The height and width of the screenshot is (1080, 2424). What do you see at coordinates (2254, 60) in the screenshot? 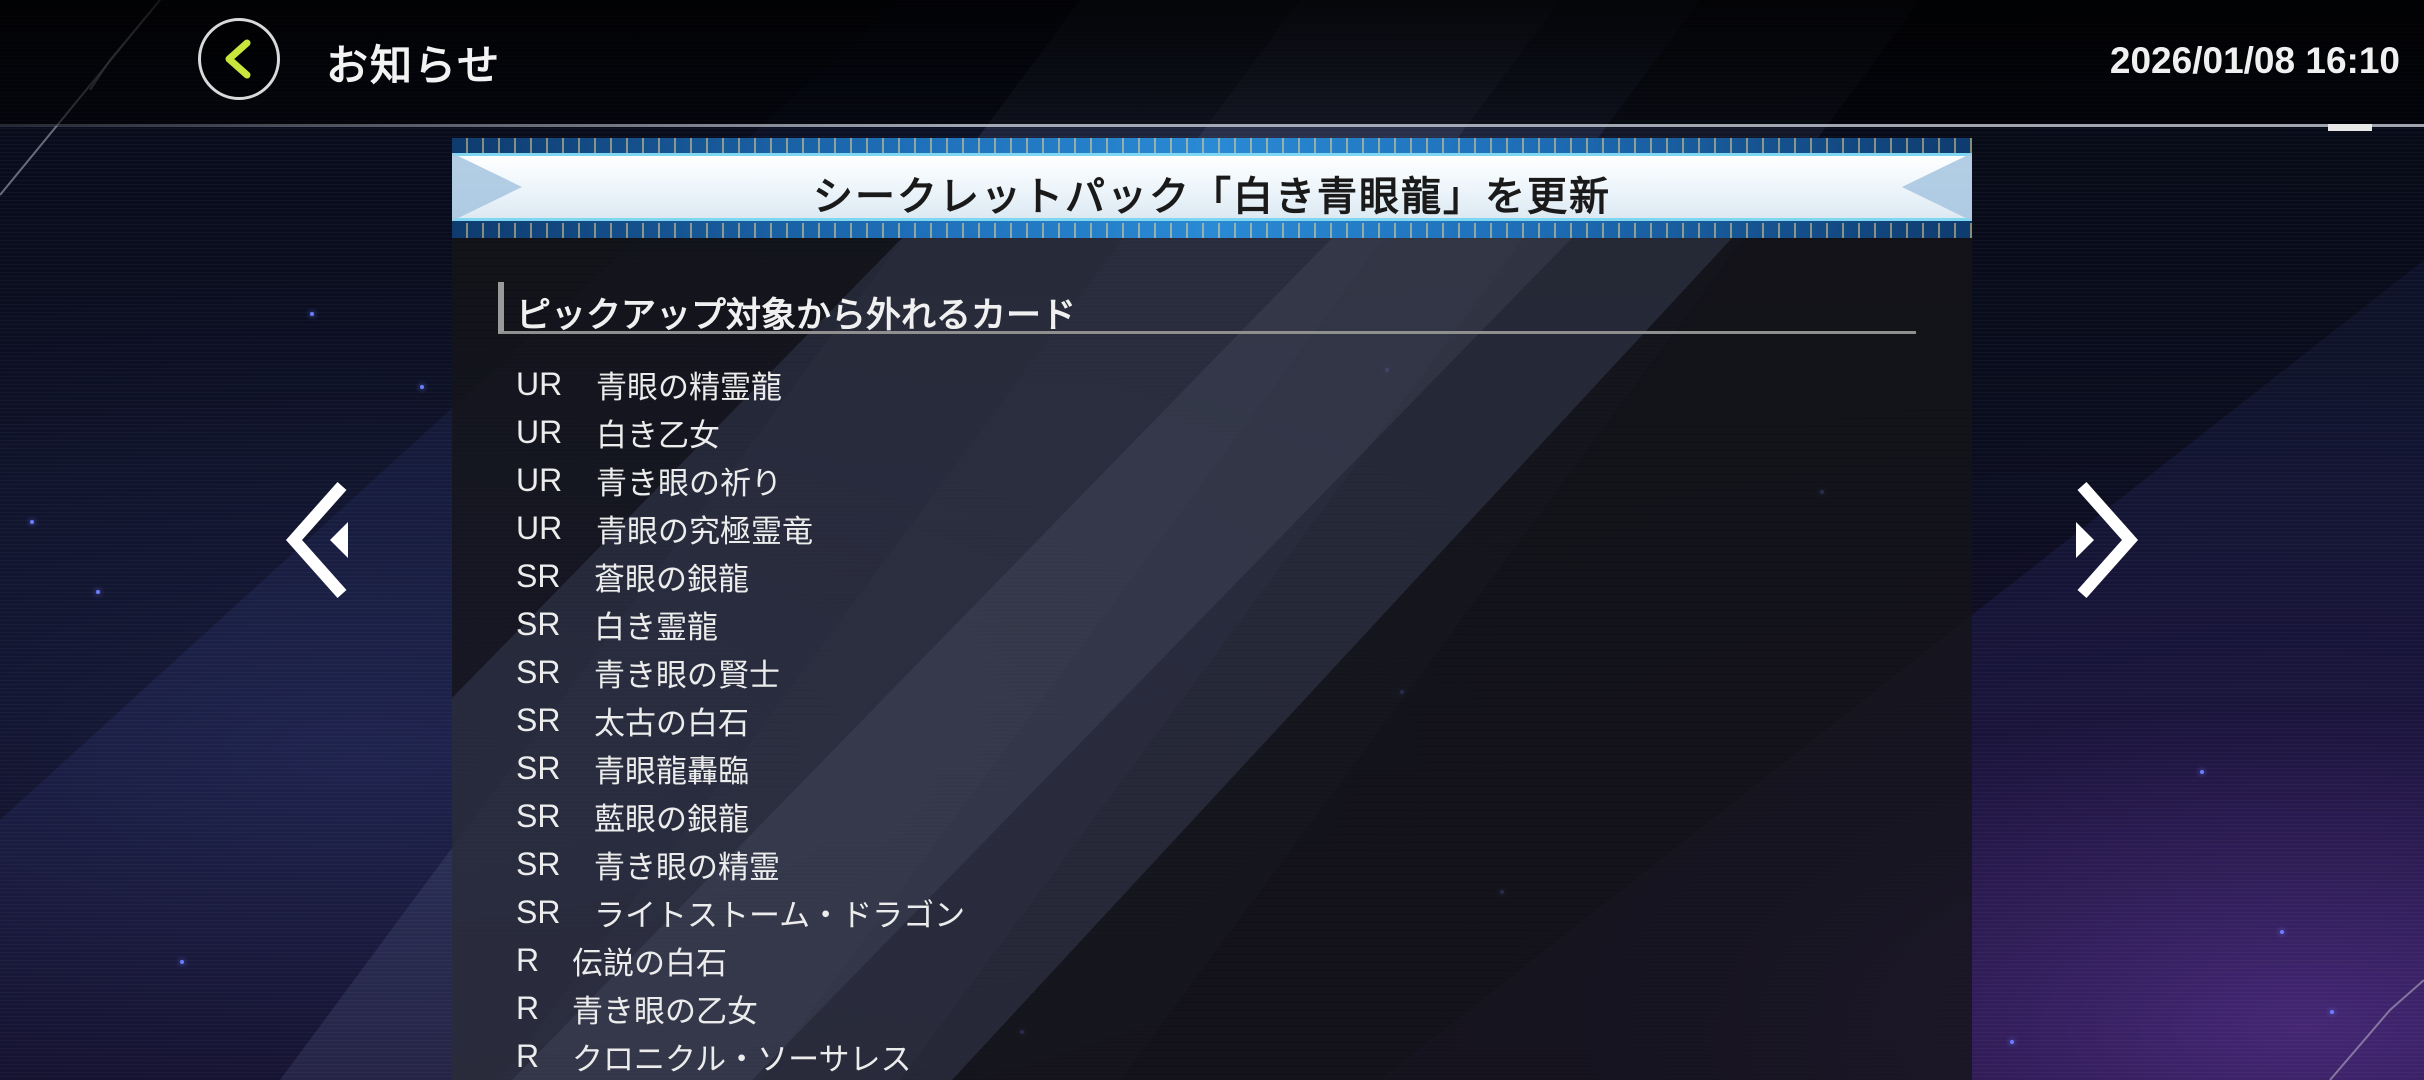
I see `current-datetime: 2026/01/08 16:10` at bounding box center [2254, 60].